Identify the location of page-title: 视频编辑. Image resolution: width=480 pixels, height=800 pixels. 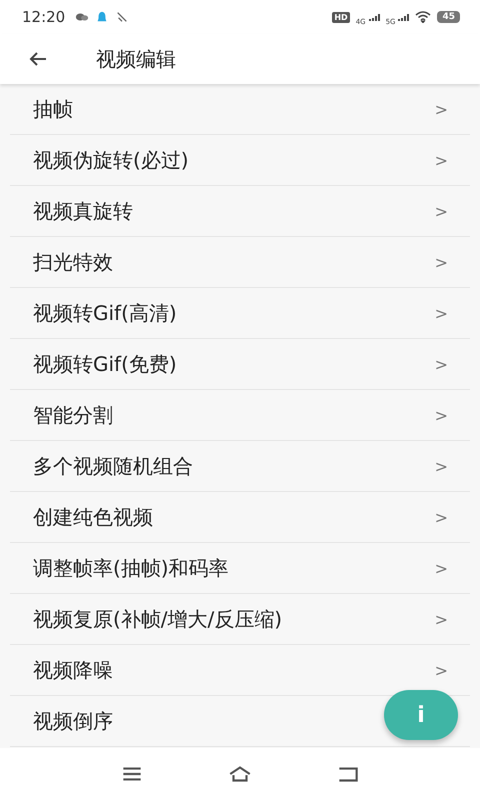
(136, 59).